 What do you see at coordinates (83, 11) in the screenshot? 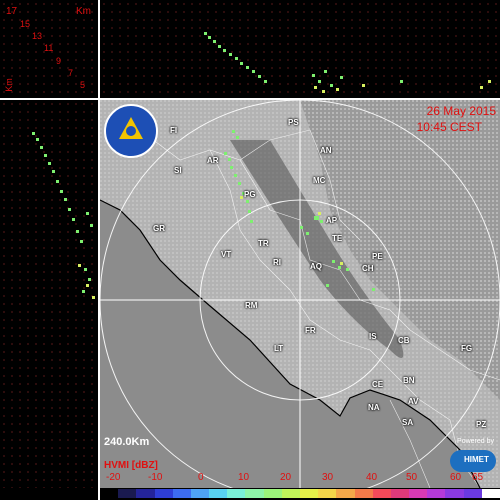
I see `height-unit-top: Km` at bounding box center [83, 11].